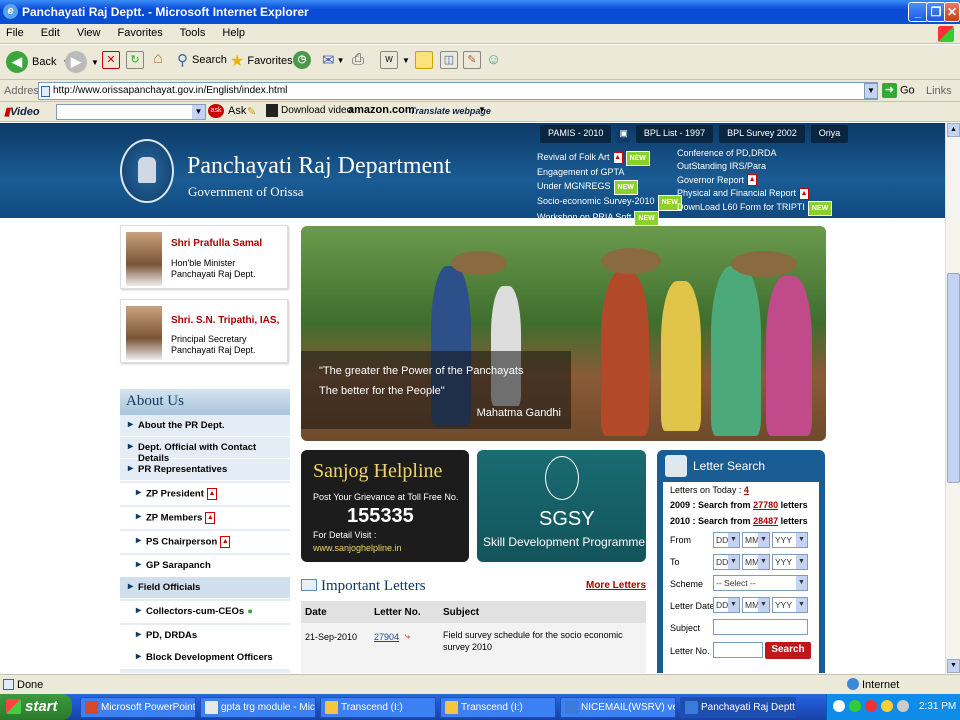 The image size is (960, 720). Describe the element at coordinates (936, 12) in the screenshot. I see `maximize-button: ❐` at that location.